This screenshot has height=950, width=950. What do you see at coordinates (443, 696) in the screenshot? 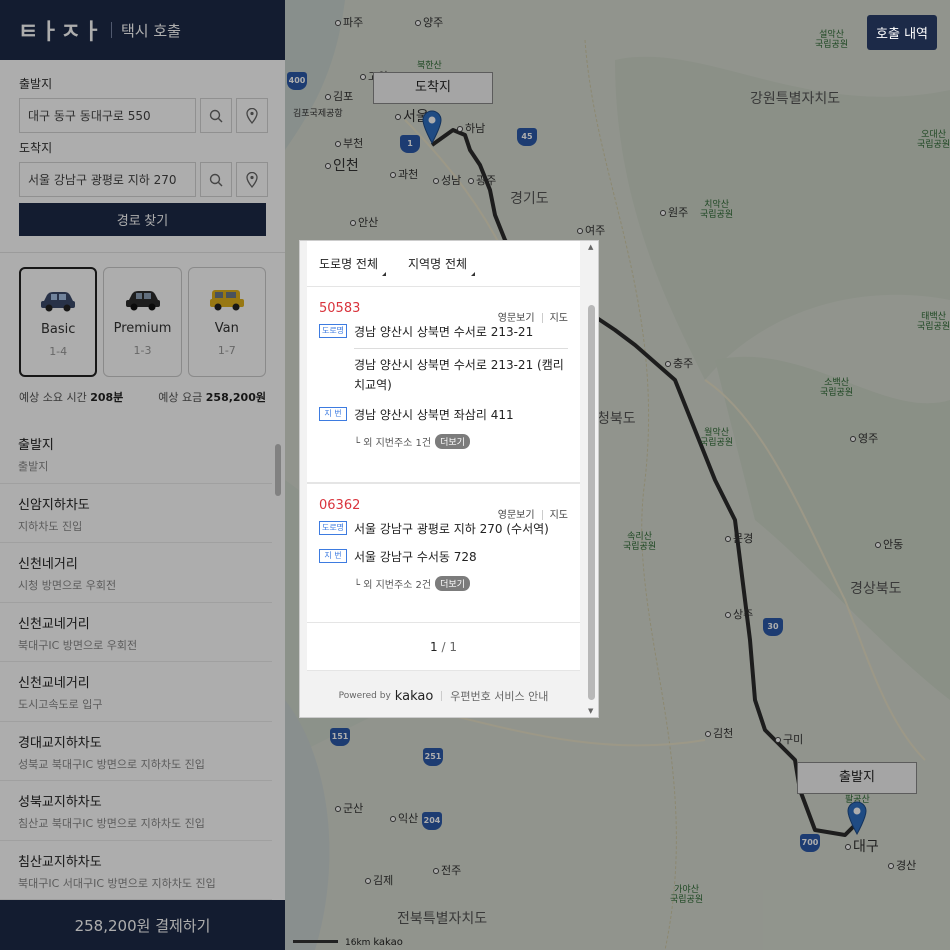
I see `powered-by-footer: Powered by kakao 우편번호 서비스 안내` at bounding box center [443, 696].